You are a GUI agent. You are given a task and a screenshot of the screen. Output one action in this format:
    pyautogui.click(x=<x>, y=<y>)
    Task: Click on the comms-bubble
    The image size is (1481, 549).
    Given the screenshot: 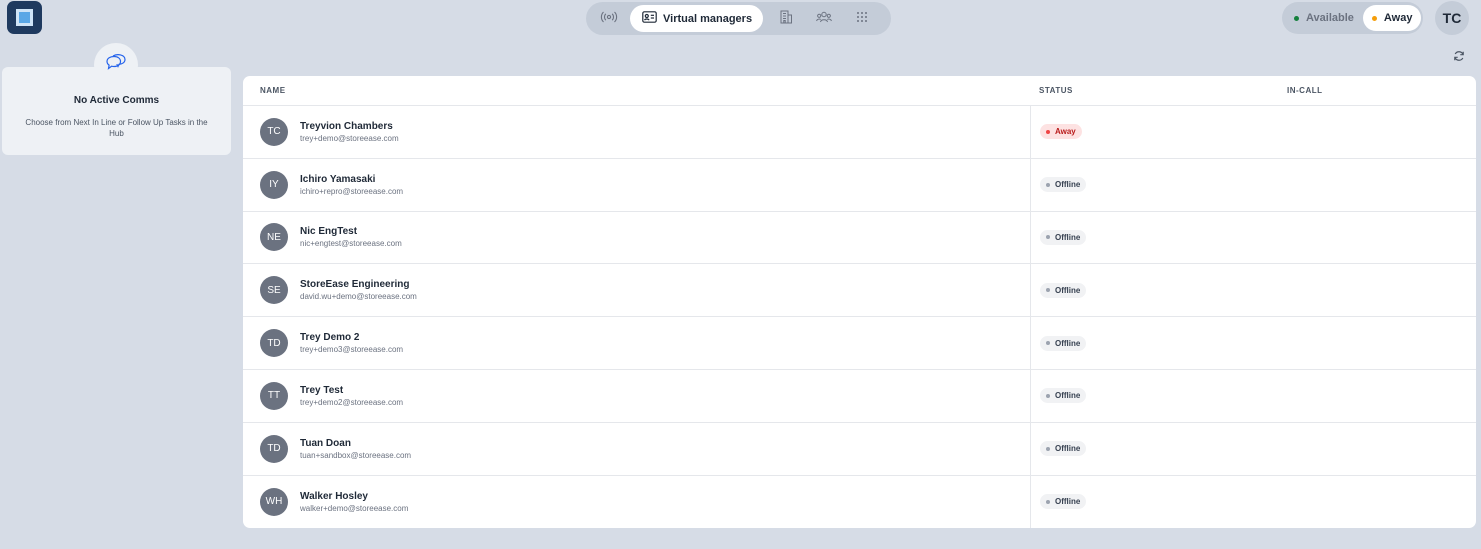 What is the action you would take?
    pyautogui.click(x=116, y=65)
    